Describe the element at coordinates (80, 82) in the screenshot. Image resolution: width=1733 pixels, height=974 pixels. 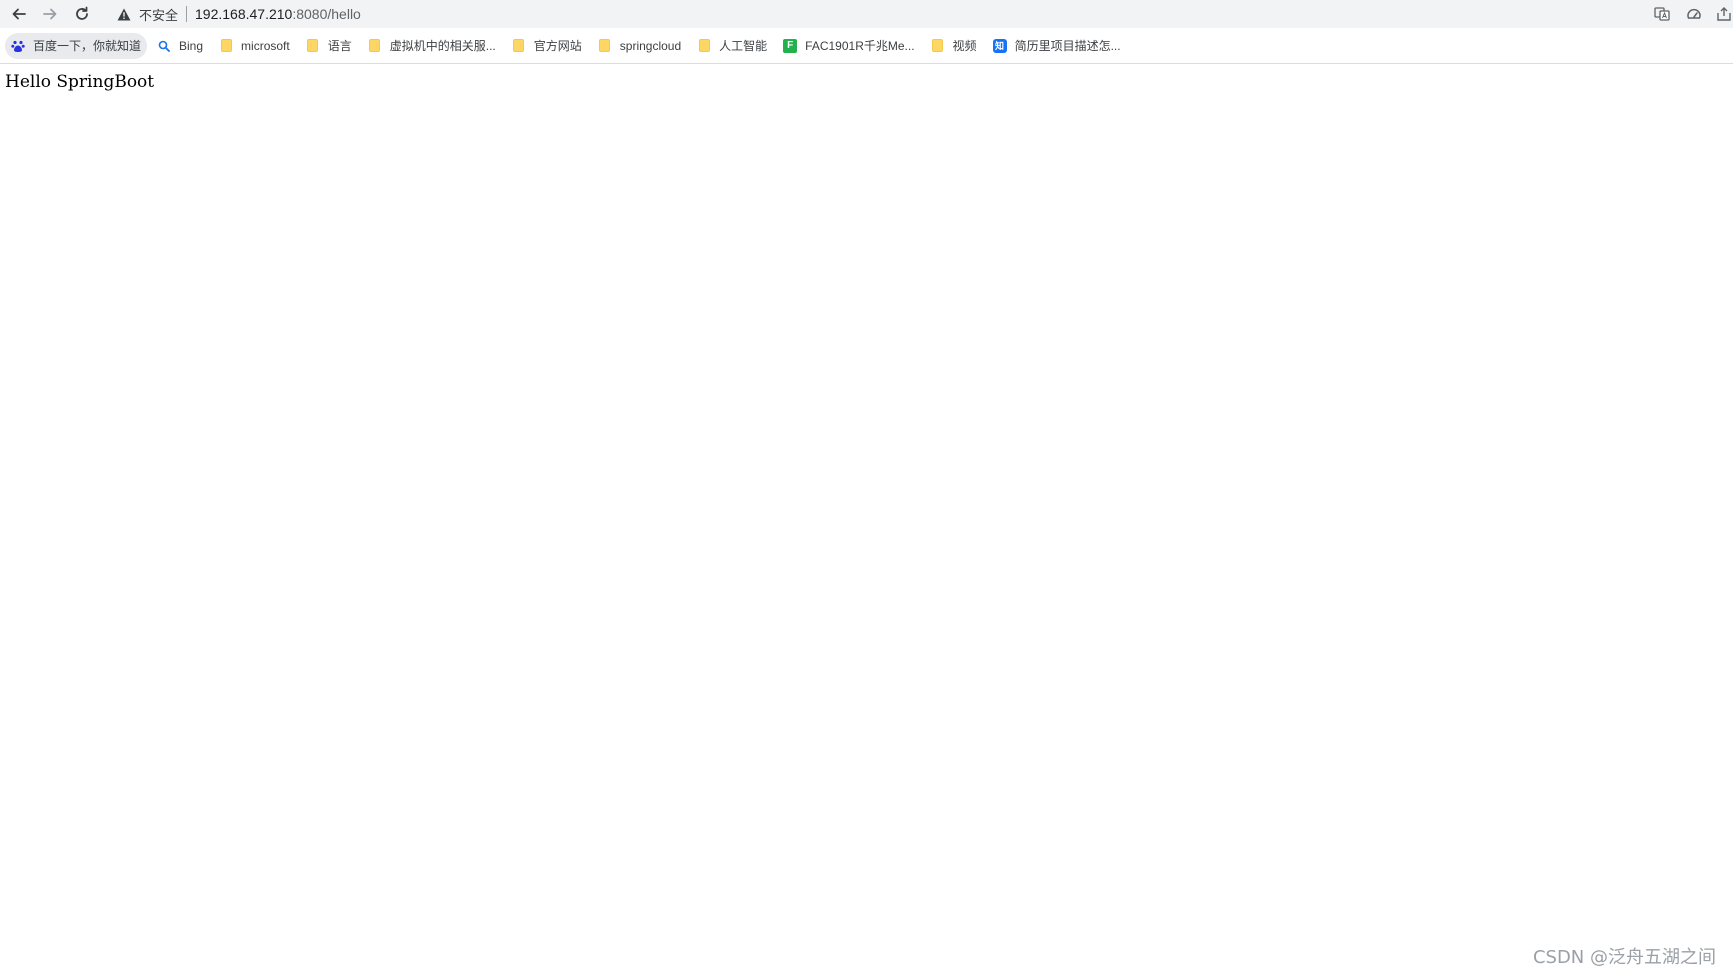
I see `page-body-text: Hello SpringBoot` at that location.